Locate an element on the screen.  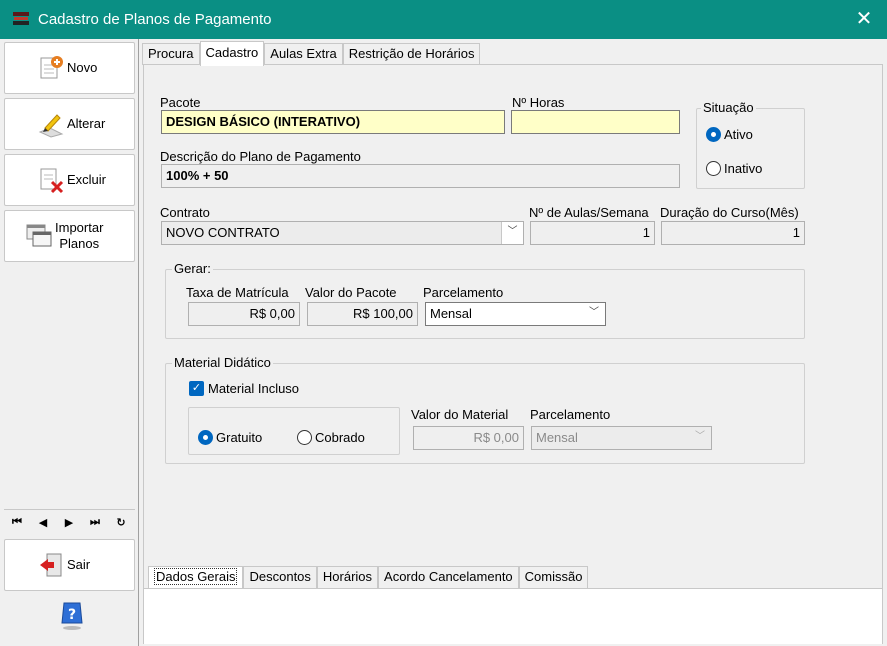
title-bar: Cadastro de Planos de Pagamento ✕ is located at coordinates (443, 19).